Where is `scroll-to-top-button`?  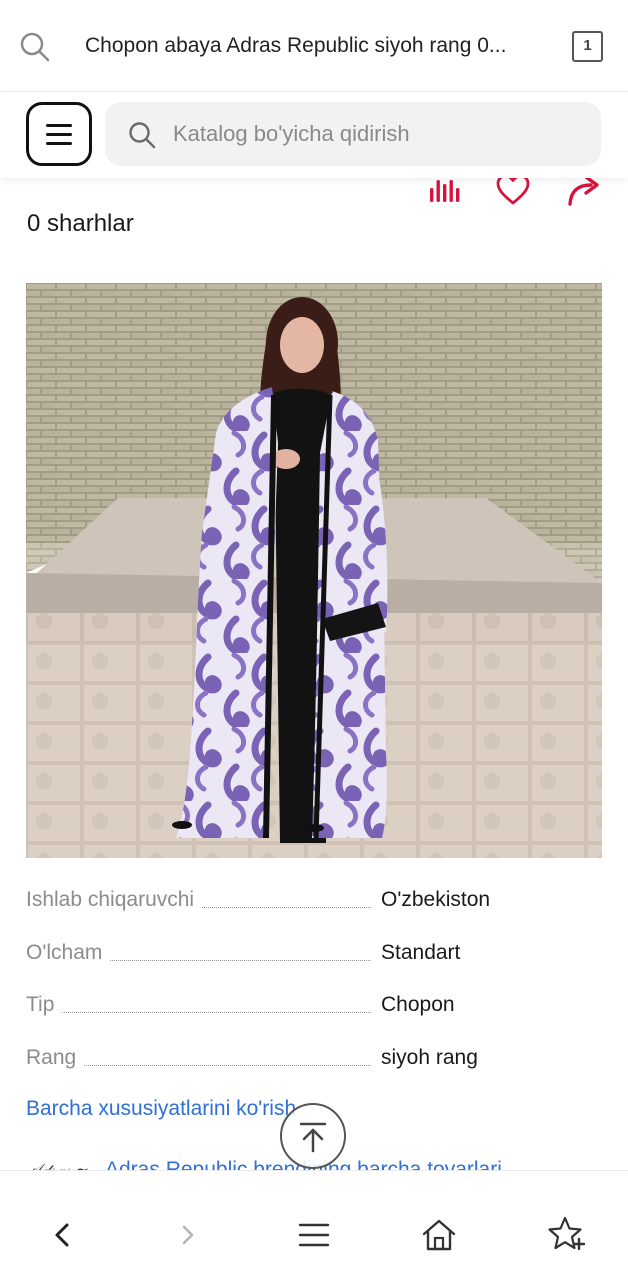
scroll-to-top-button is located at coordinates (313, 1136).